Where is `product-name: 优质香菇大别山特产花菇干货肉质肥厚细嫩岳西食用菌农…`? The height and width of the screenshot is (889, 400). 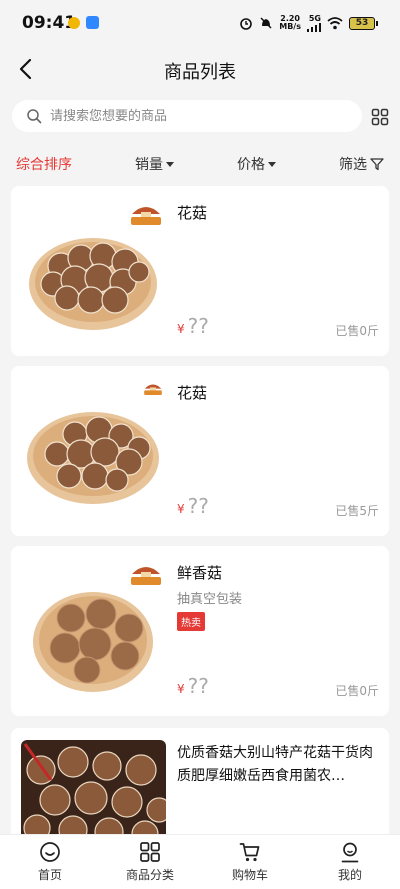 product-name: 优质香菇大别山特产花菇干货肉质肥厚细嫩岳西食用菌农… is located at coordinates (275, 764).